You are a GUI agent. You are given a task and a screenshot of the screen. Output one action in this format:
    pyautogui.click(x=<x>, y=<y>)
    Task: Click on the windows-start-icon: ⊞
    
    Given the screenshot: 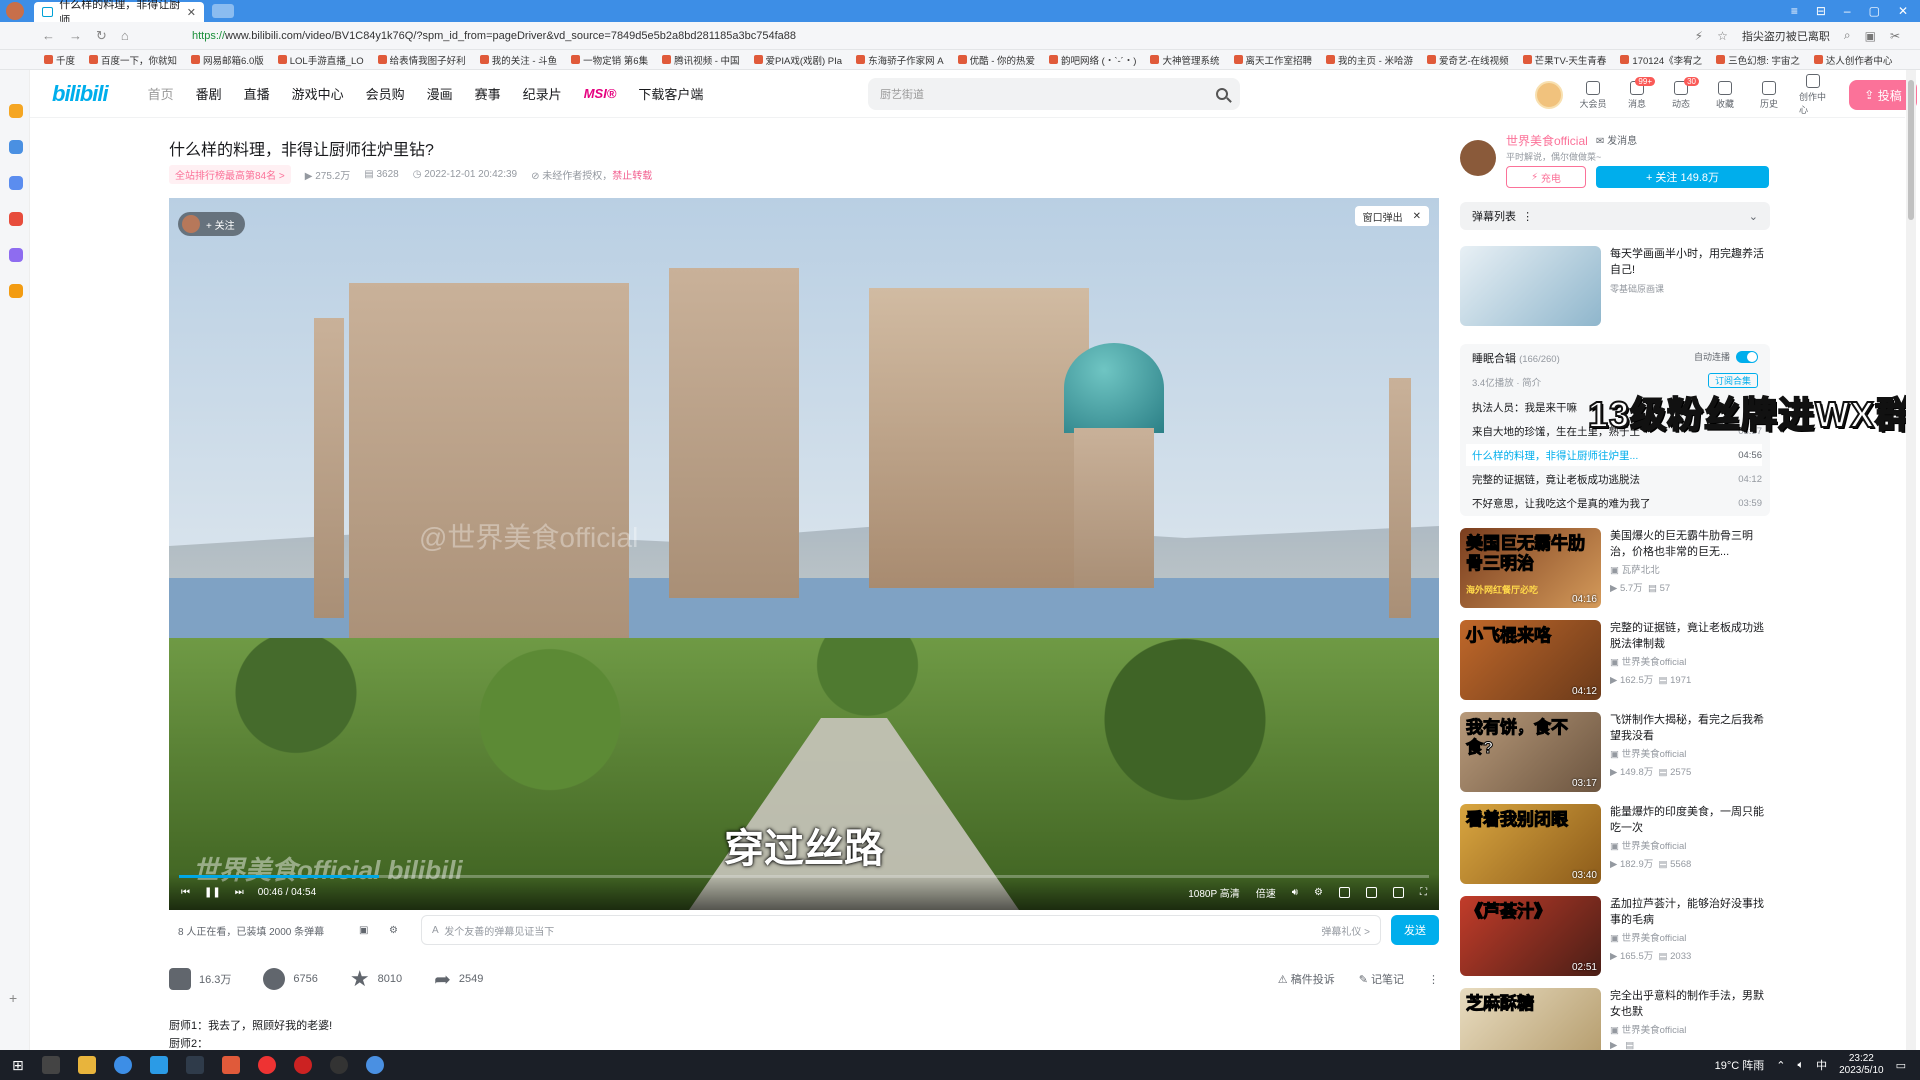 What is the action you would take?
    pyautogui.click(x=18, y=1065)
    